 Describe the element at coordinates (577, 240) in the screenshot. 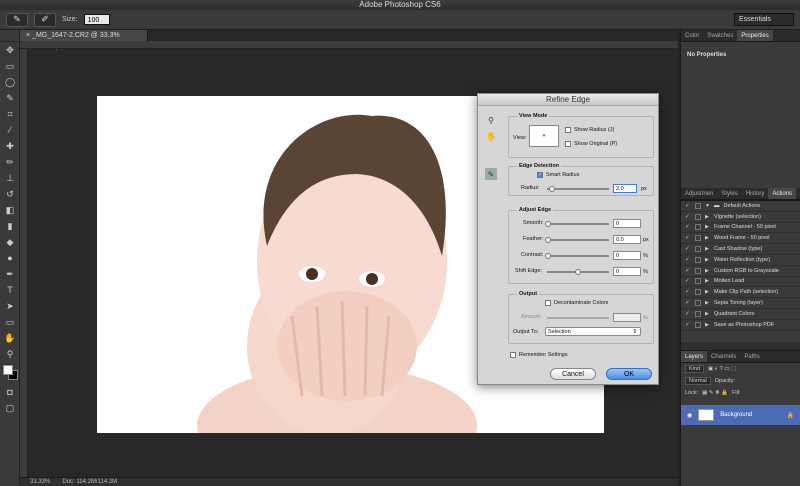

I see `feather-slider` at that location.